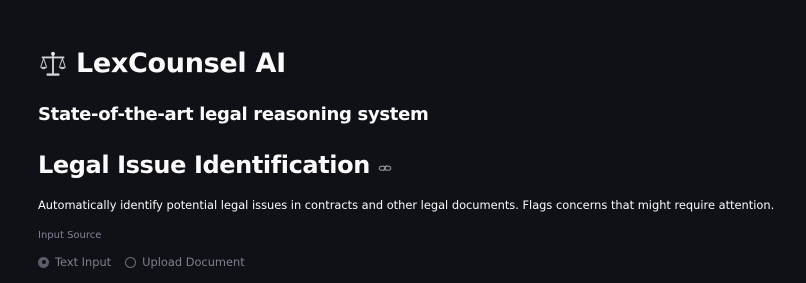 This screenshot has width=806, height=283. I want to click on scales-icon, so click(53, 63).